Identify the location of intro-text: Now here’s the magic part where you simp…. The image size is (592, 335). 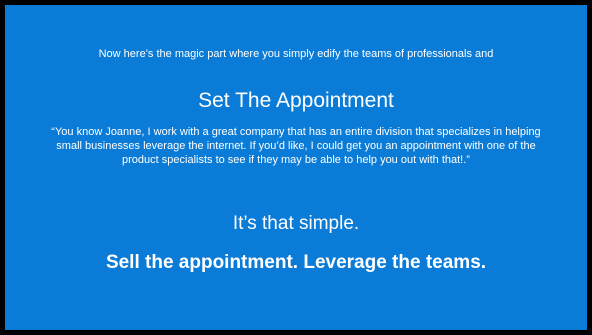
(296, 54).